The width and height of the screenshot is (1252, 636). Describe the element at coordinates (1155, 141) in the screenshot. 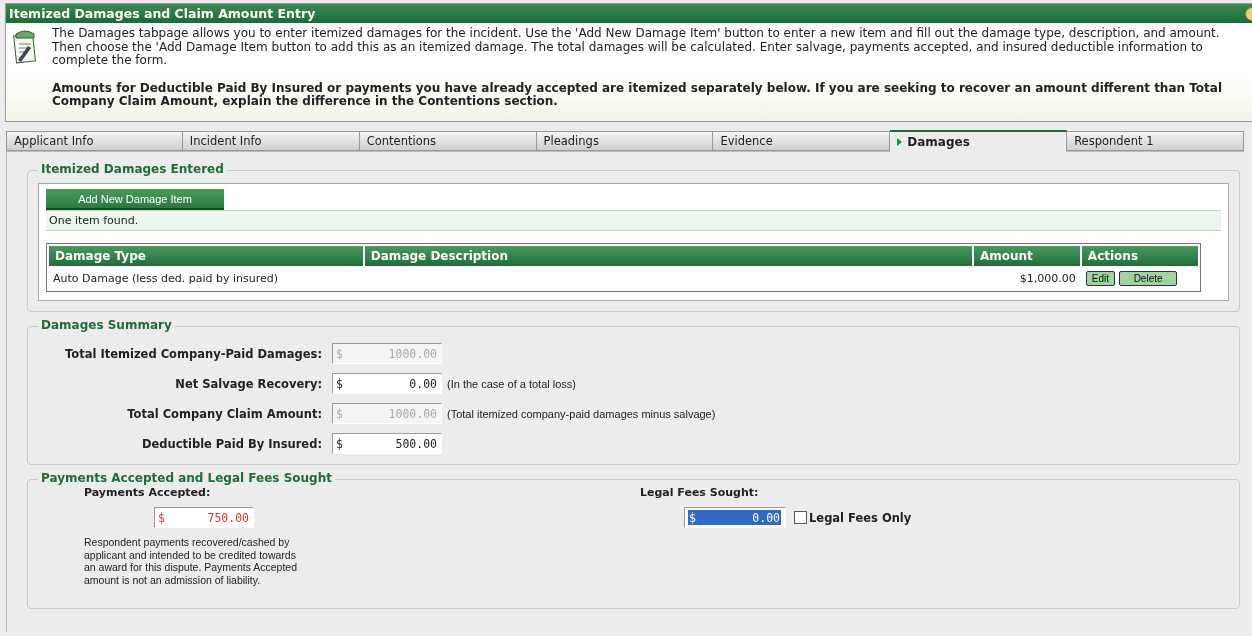

I see `tab: Respondent 1` at that location.